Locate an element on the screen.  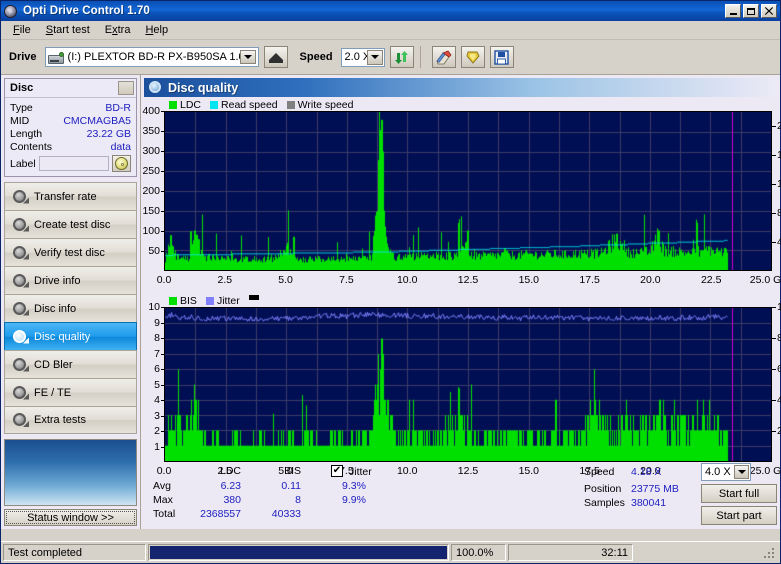
sidebar-item-label: Extra tests is located at coordinates (60, 420).